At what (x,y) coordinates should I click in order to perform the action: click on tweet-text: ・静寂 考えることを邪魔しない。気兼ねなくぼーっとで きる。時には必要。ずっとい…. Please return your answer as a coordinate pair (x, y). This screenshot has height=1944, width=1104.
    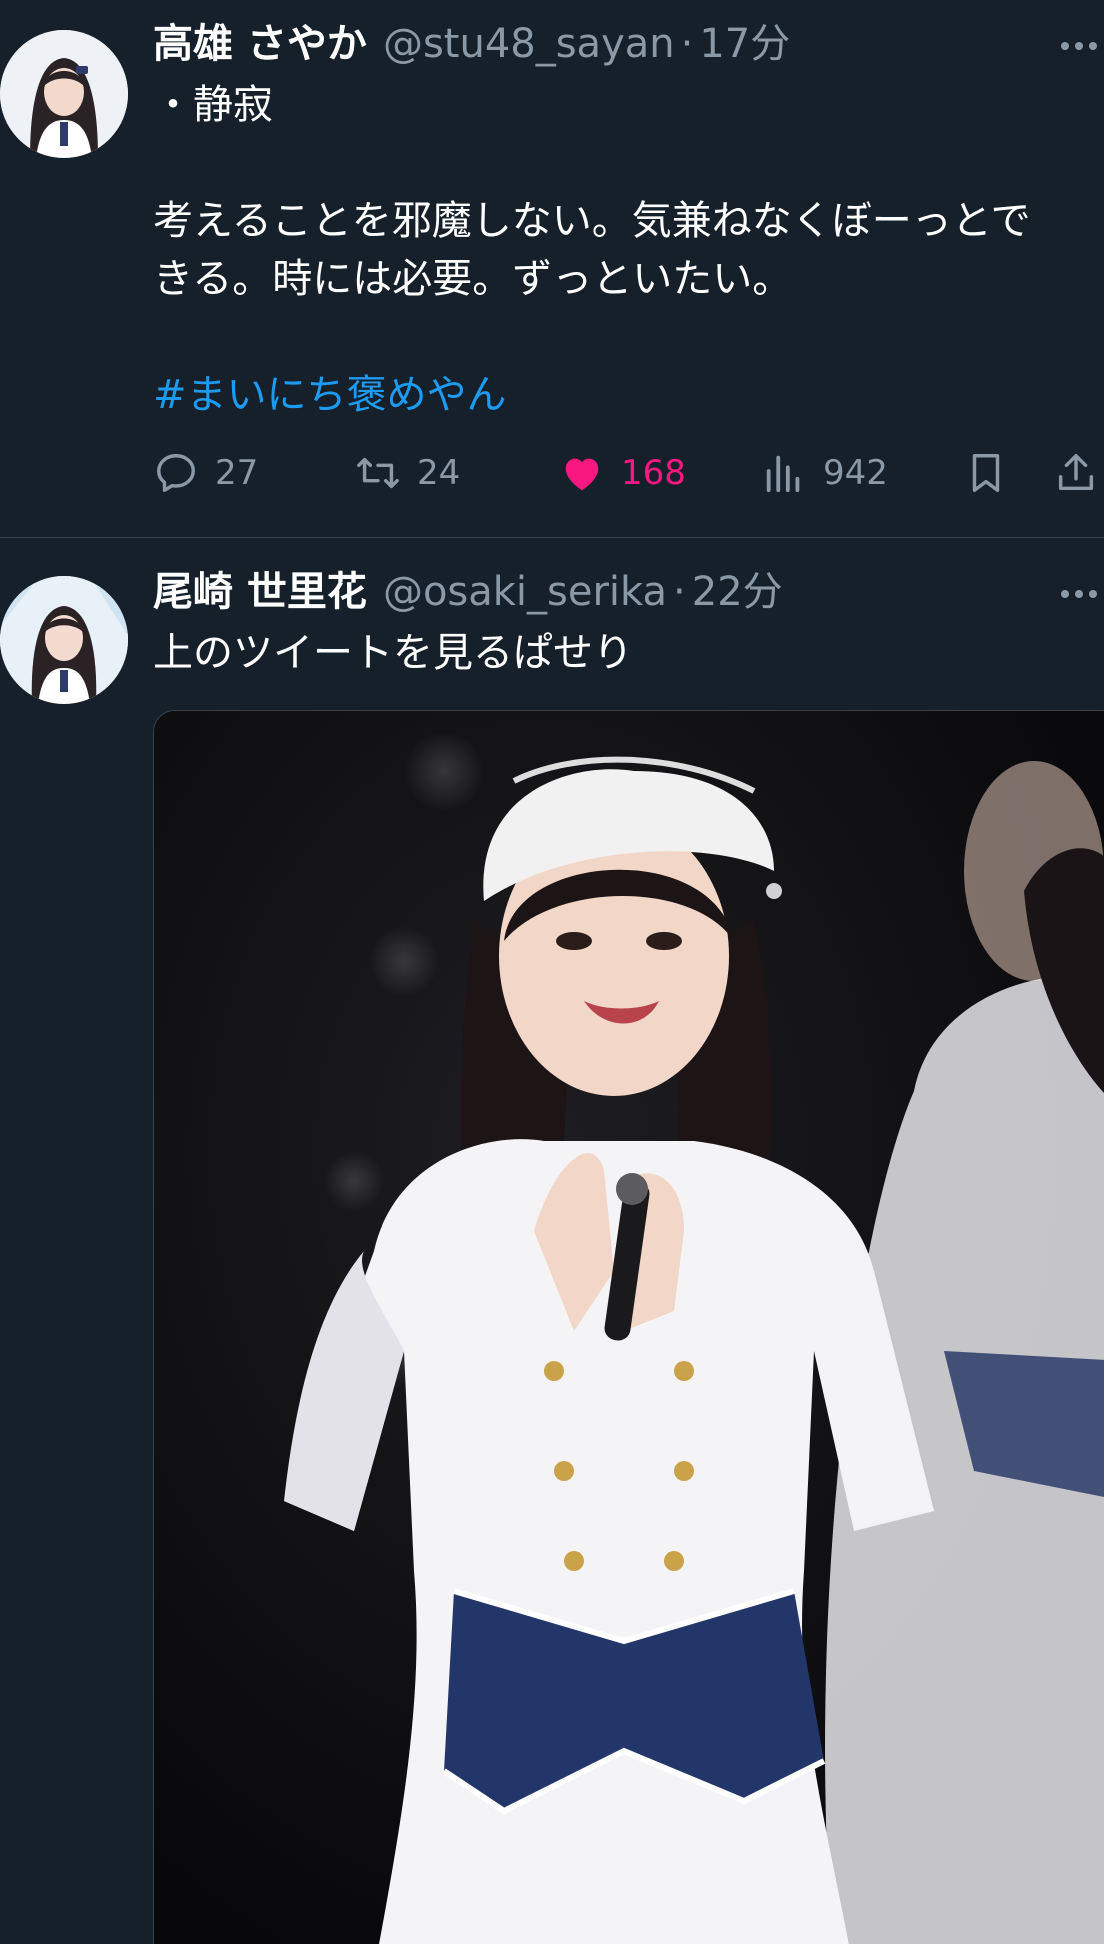
    Looking at the image, I should click on (592, 192).